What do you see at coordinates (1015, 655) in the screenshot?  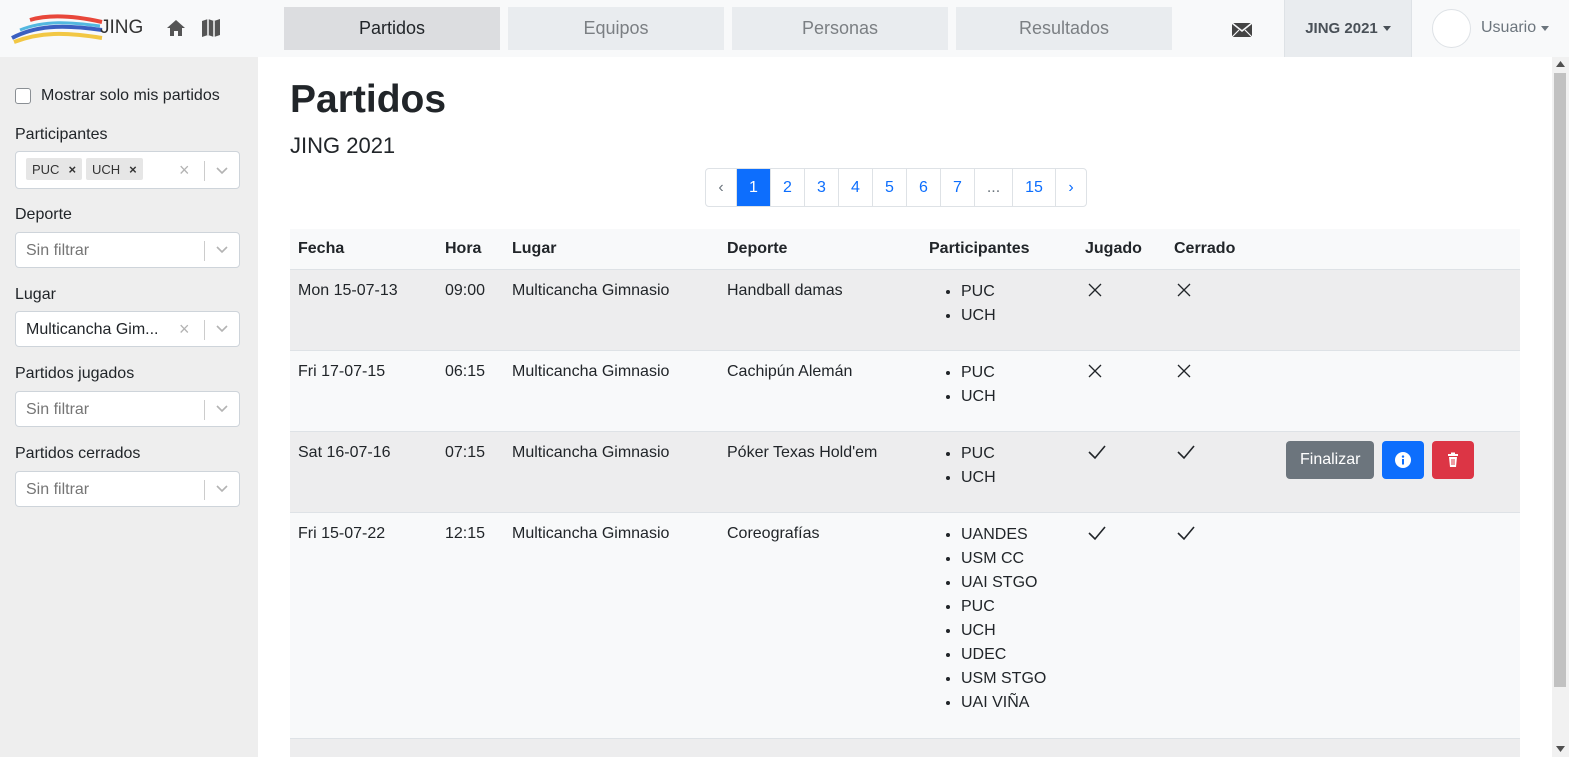 I see `participant-item: UDEC` at bounding box center [1015, 655].